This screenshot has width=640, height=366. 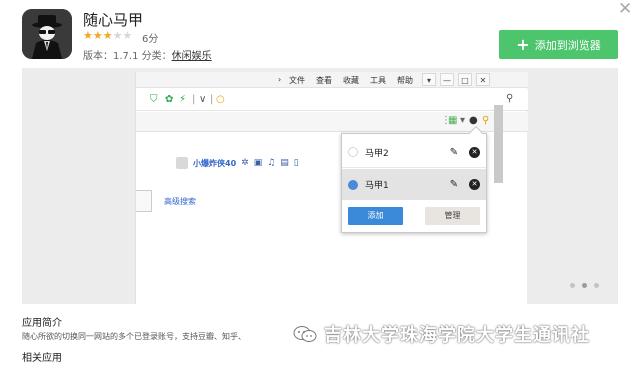 I want to click on spy-avatar-icon, so click(x=47, y=34).